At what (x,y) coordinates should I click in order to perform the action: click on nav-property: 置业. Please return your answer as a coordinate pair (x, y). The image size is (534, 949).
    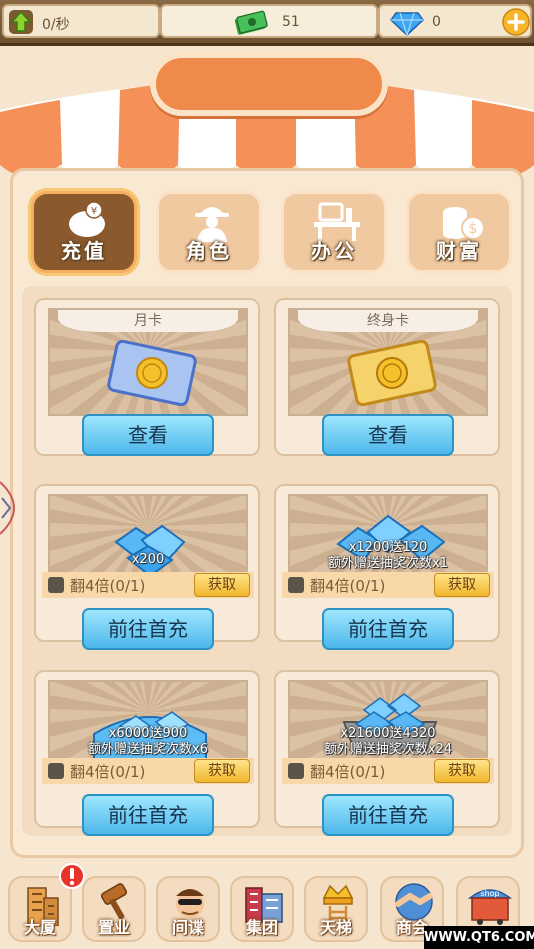
    Looking at the image, I should click on (114, 909).